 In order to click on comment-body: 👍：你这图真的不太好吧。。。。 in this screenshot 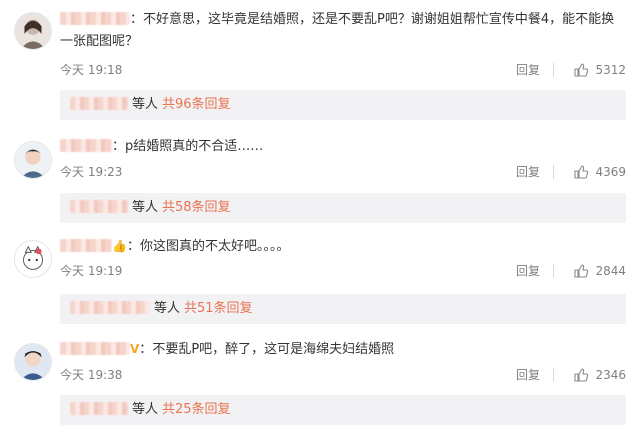, I will do `click(343, 246)`.